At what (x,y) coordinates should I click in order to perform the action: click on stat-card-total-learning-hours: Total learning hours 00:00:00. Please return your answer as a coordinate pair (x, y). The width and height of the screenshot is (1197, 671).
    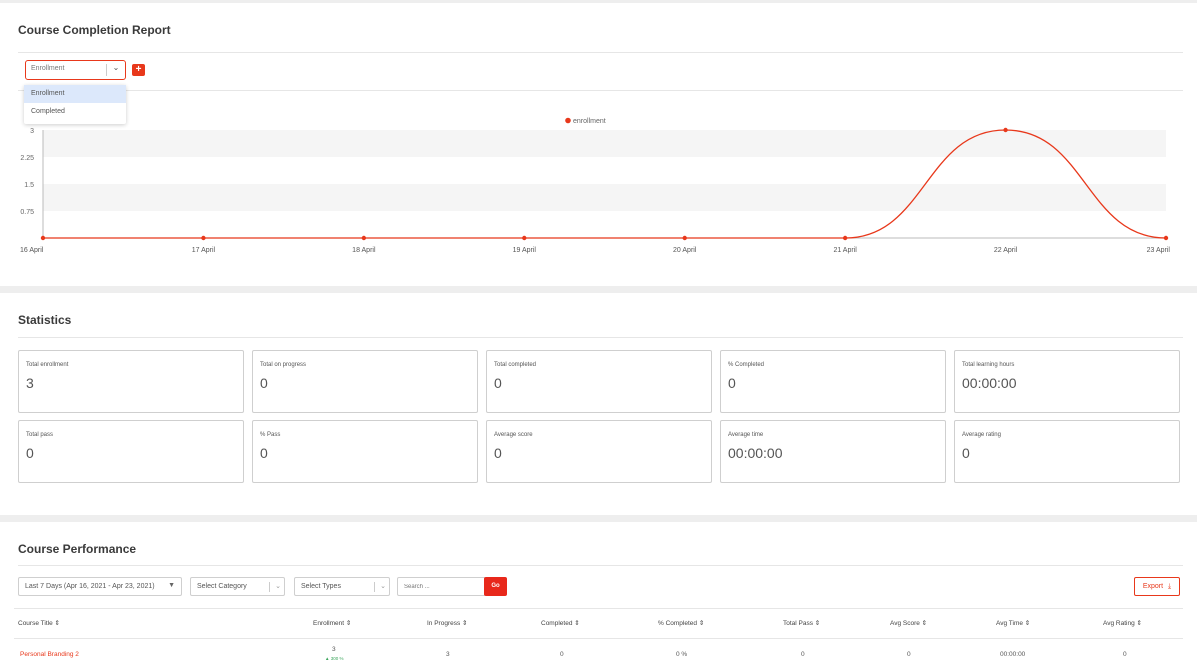
    Looking at the image, I should click on (1067, 381).